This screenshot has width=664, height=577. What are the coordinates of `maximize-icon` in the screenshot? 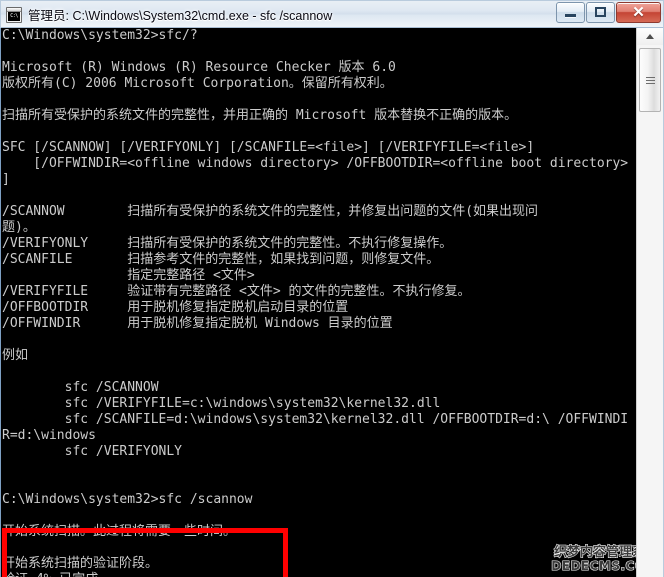 It's located at (600, 12).